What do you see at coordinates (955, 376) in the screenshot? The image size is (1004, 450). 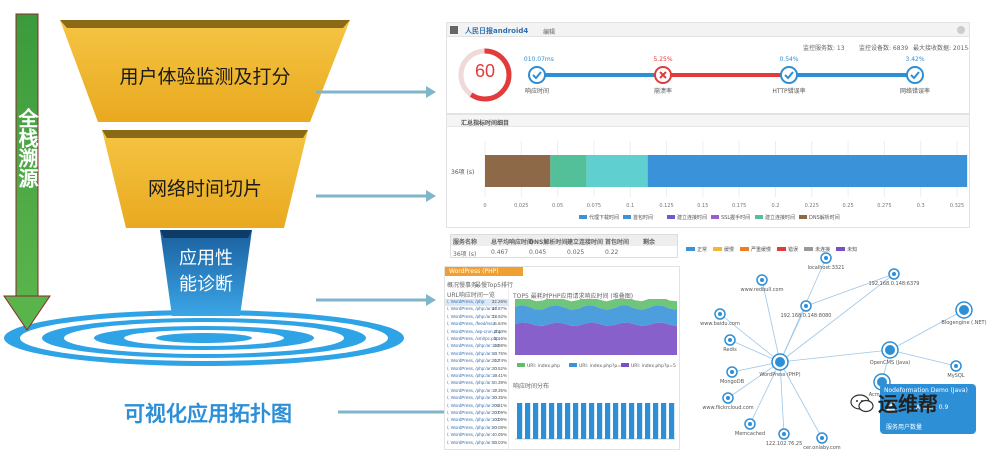 I see `node-label: MySQL` at bounding box center [955, 376].